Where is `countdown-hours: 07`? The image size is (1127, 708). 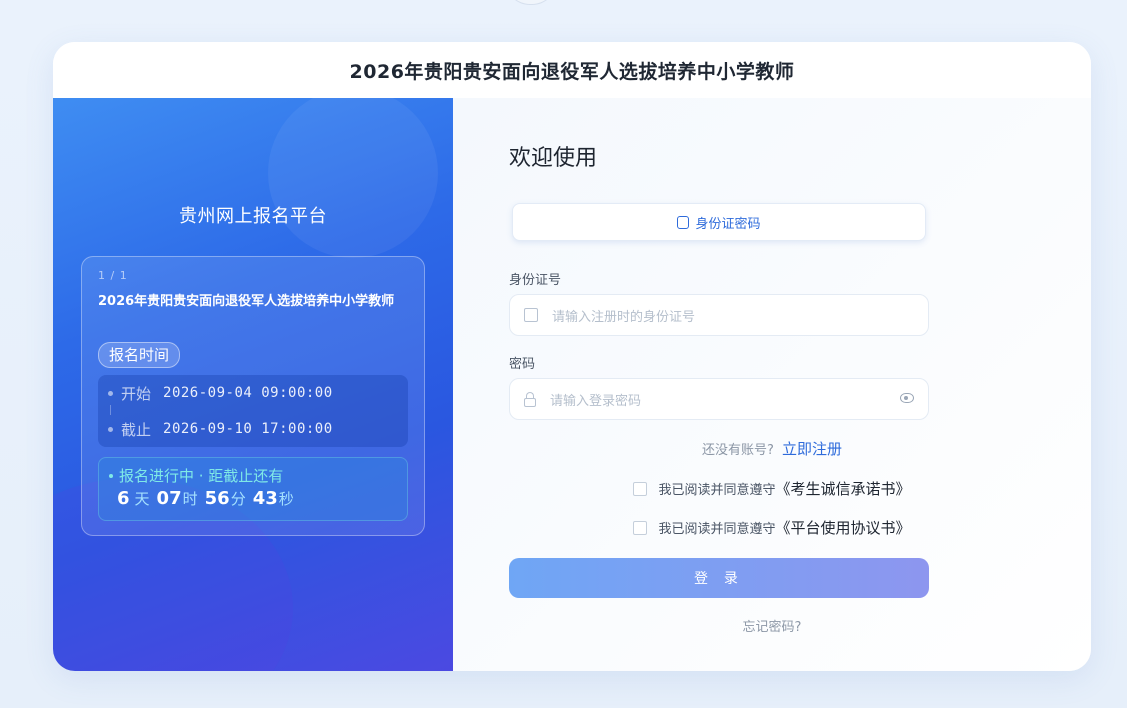
countdown-hours: 07 is located at coordinates (169, 498).